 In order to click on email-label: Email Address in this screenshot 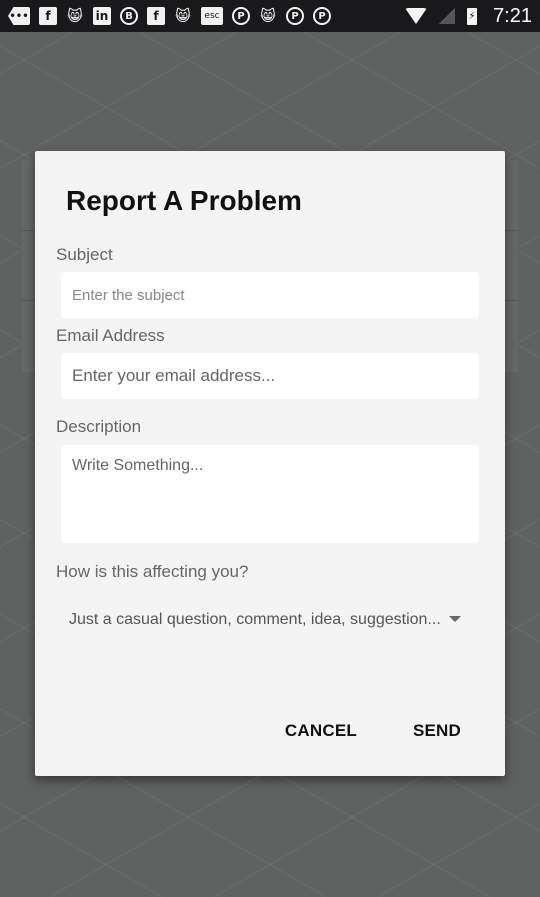, I will do `click(110, 335)`.